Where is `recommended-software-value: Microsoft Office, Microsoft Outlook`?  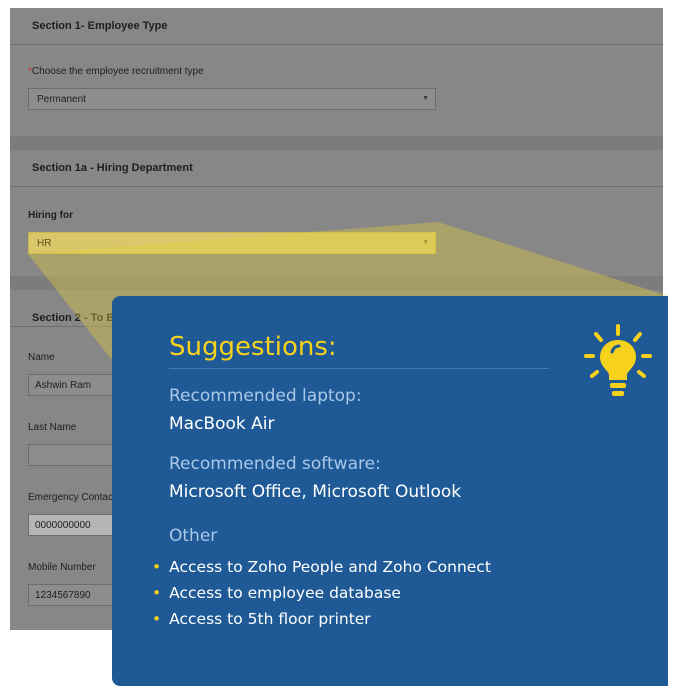 recommended-software-value: Microsoft Office, Microsoft Outlook is located at coordinates (315, 492).